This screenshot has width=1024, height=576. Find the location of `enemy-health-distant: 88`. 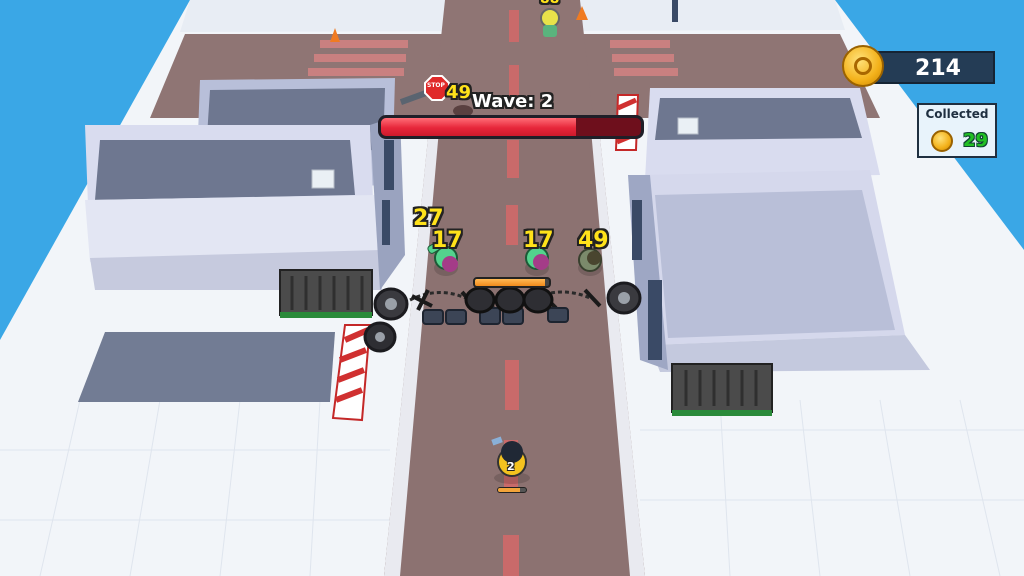

enemy-health-distant: 88 is located at coordinates (549, 3).